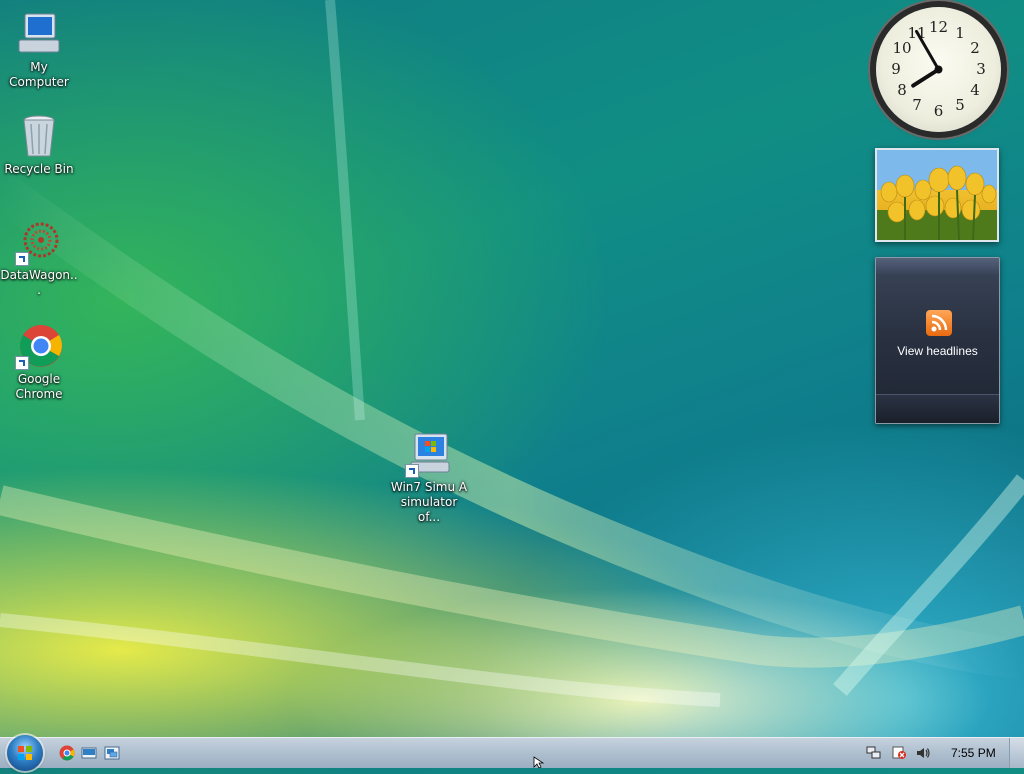  I want to click on clock-hands, so click(927, 58).